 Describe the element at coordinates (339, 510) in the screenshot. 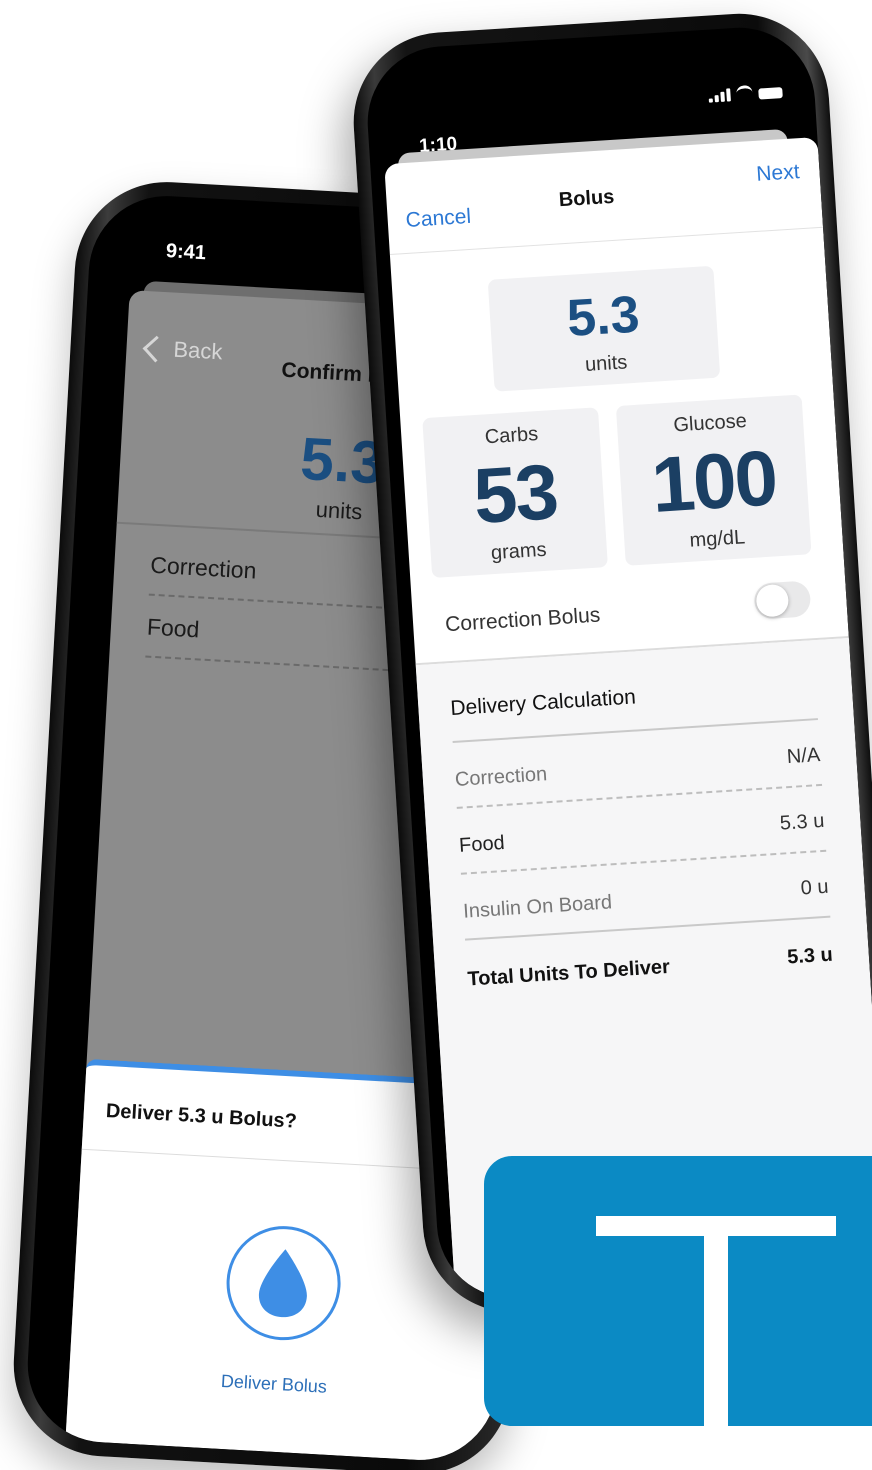

I see `confirm-bolus-units: units` at that location.